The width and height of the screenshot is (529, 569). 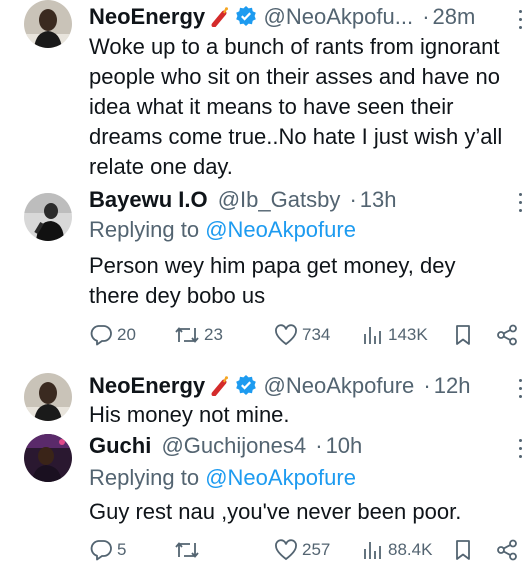 I want to click on retweet-button, so click(x=189, y=550).